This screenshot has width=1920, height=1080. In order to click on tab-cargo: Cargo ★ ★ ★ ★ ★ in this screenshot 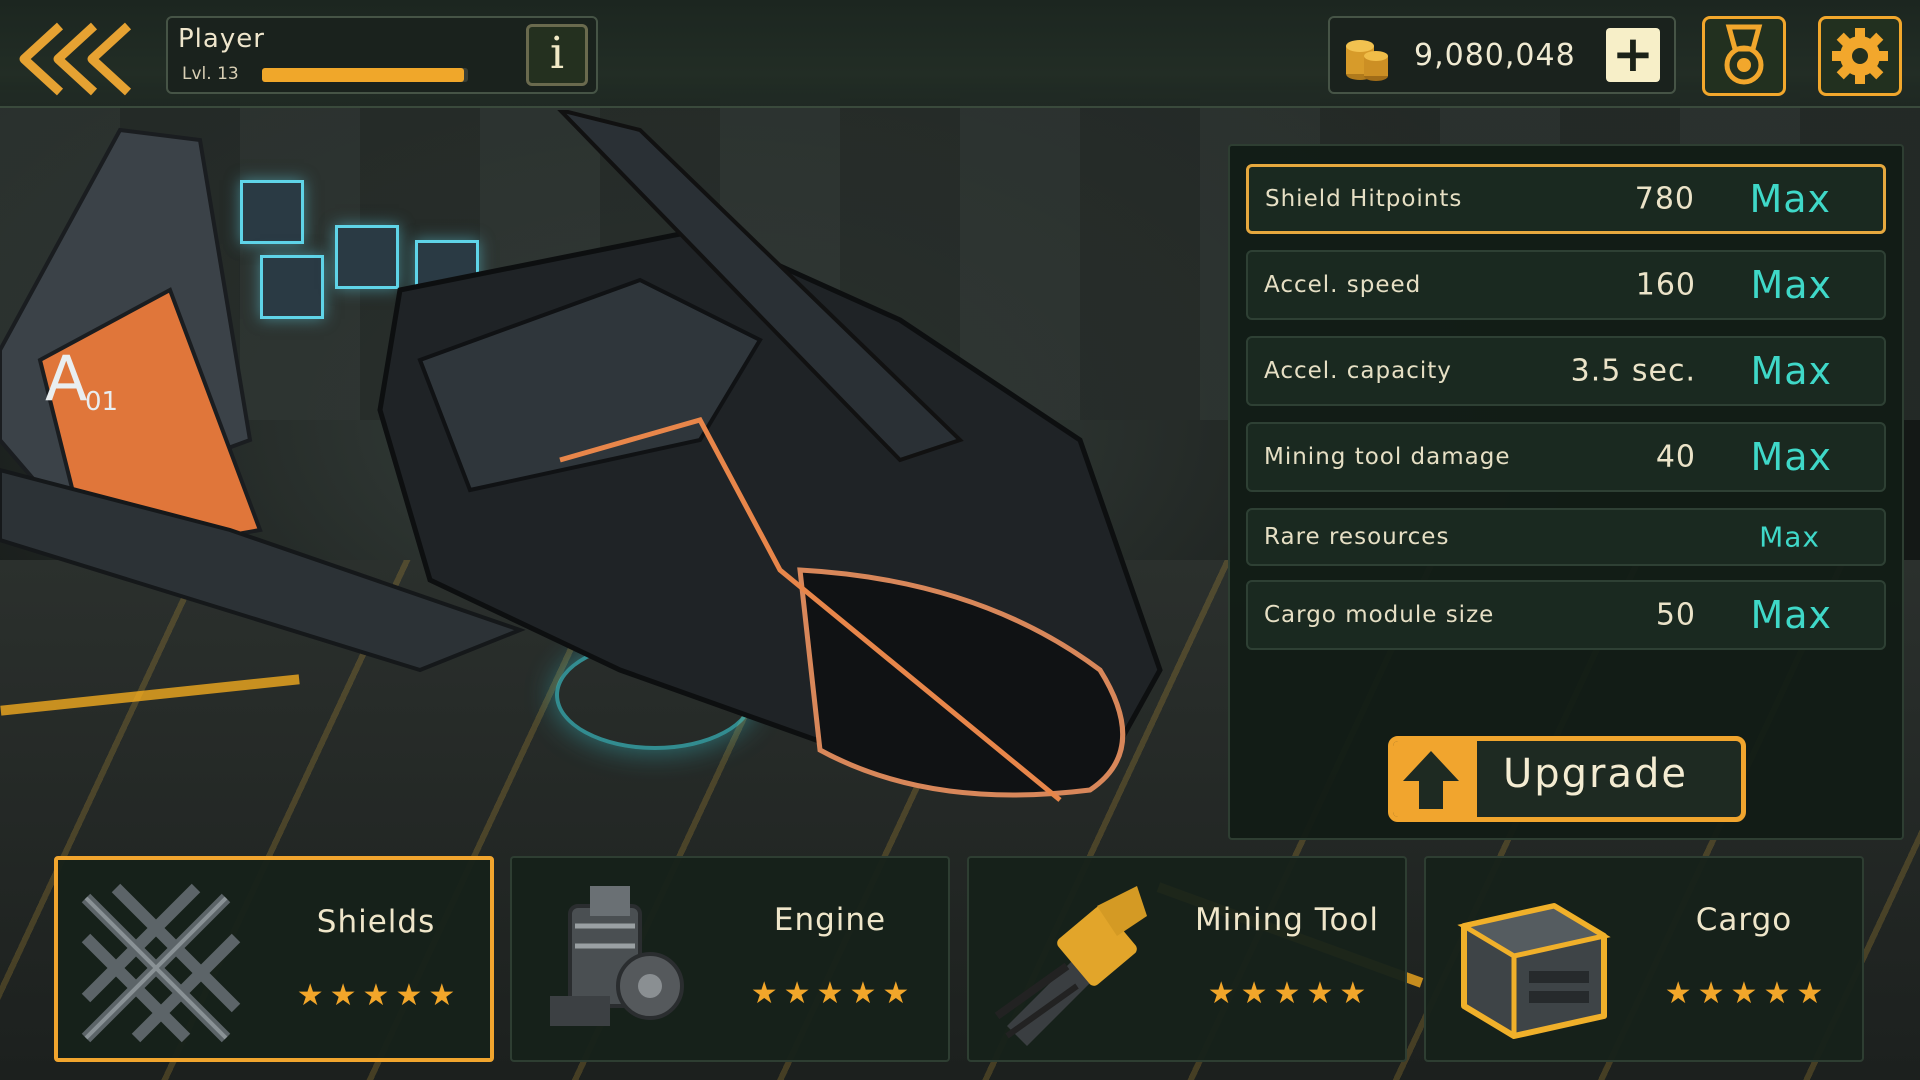, I will do `click(1644, 959)`.